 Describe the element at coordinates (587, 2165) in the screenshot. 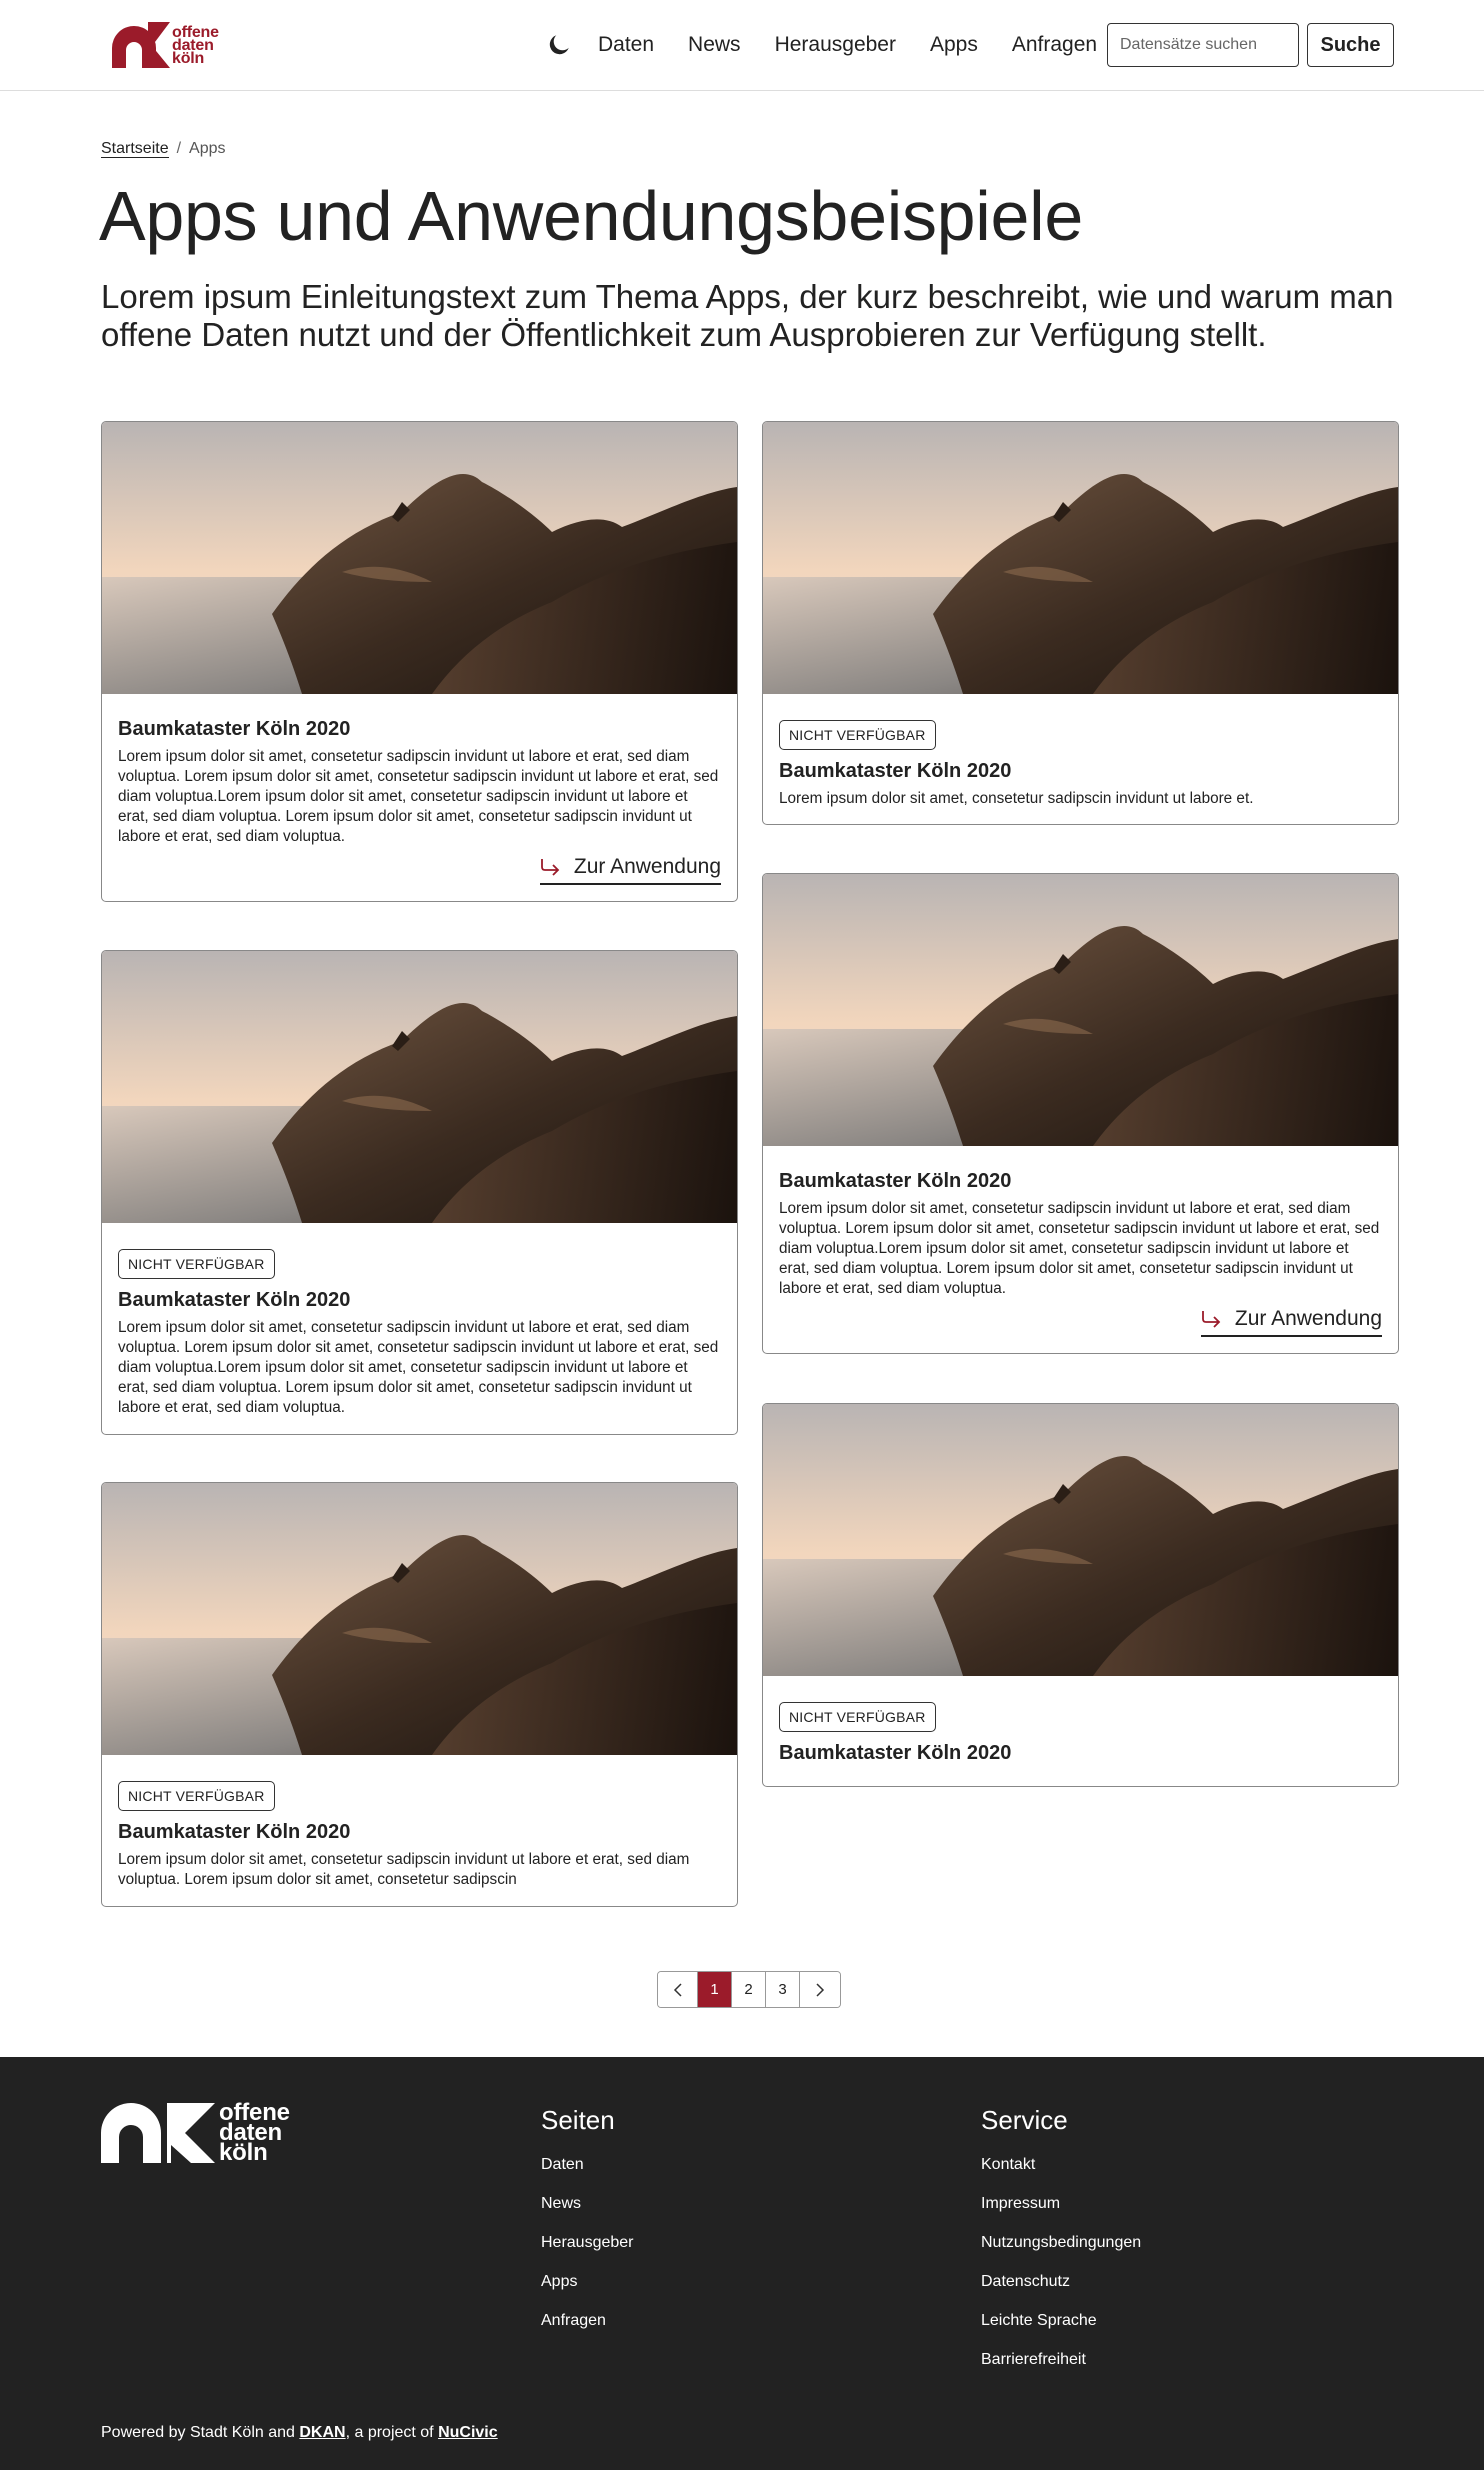

I see `footer-link-daten: Daten` at that location.